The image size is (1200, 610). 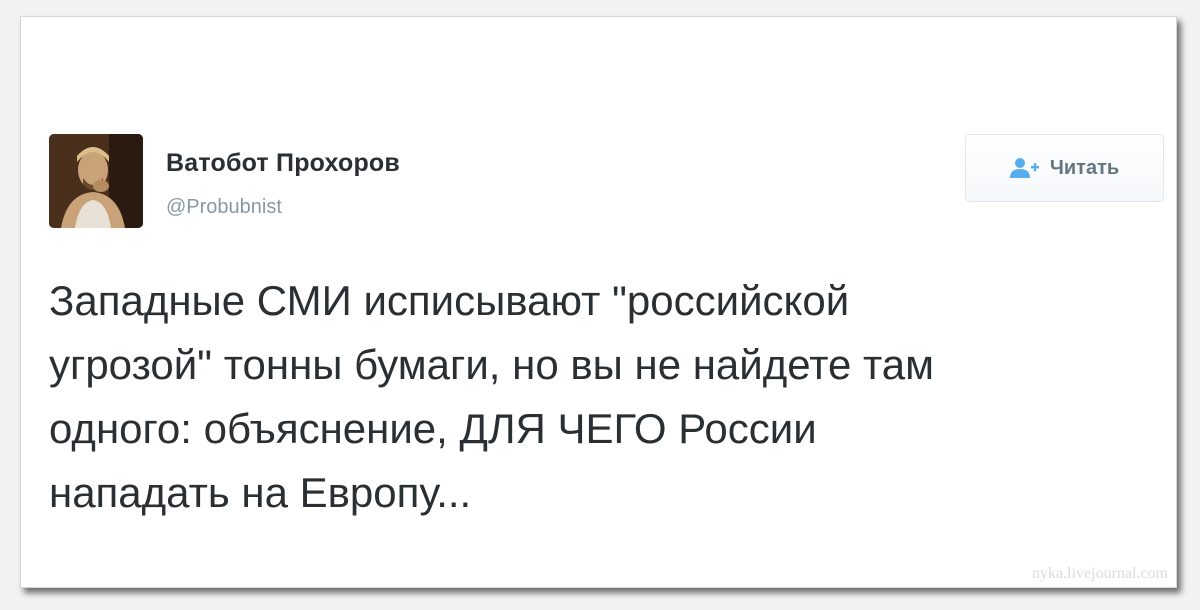 I want to click on avatar-icon, so click(x=96, y=181).